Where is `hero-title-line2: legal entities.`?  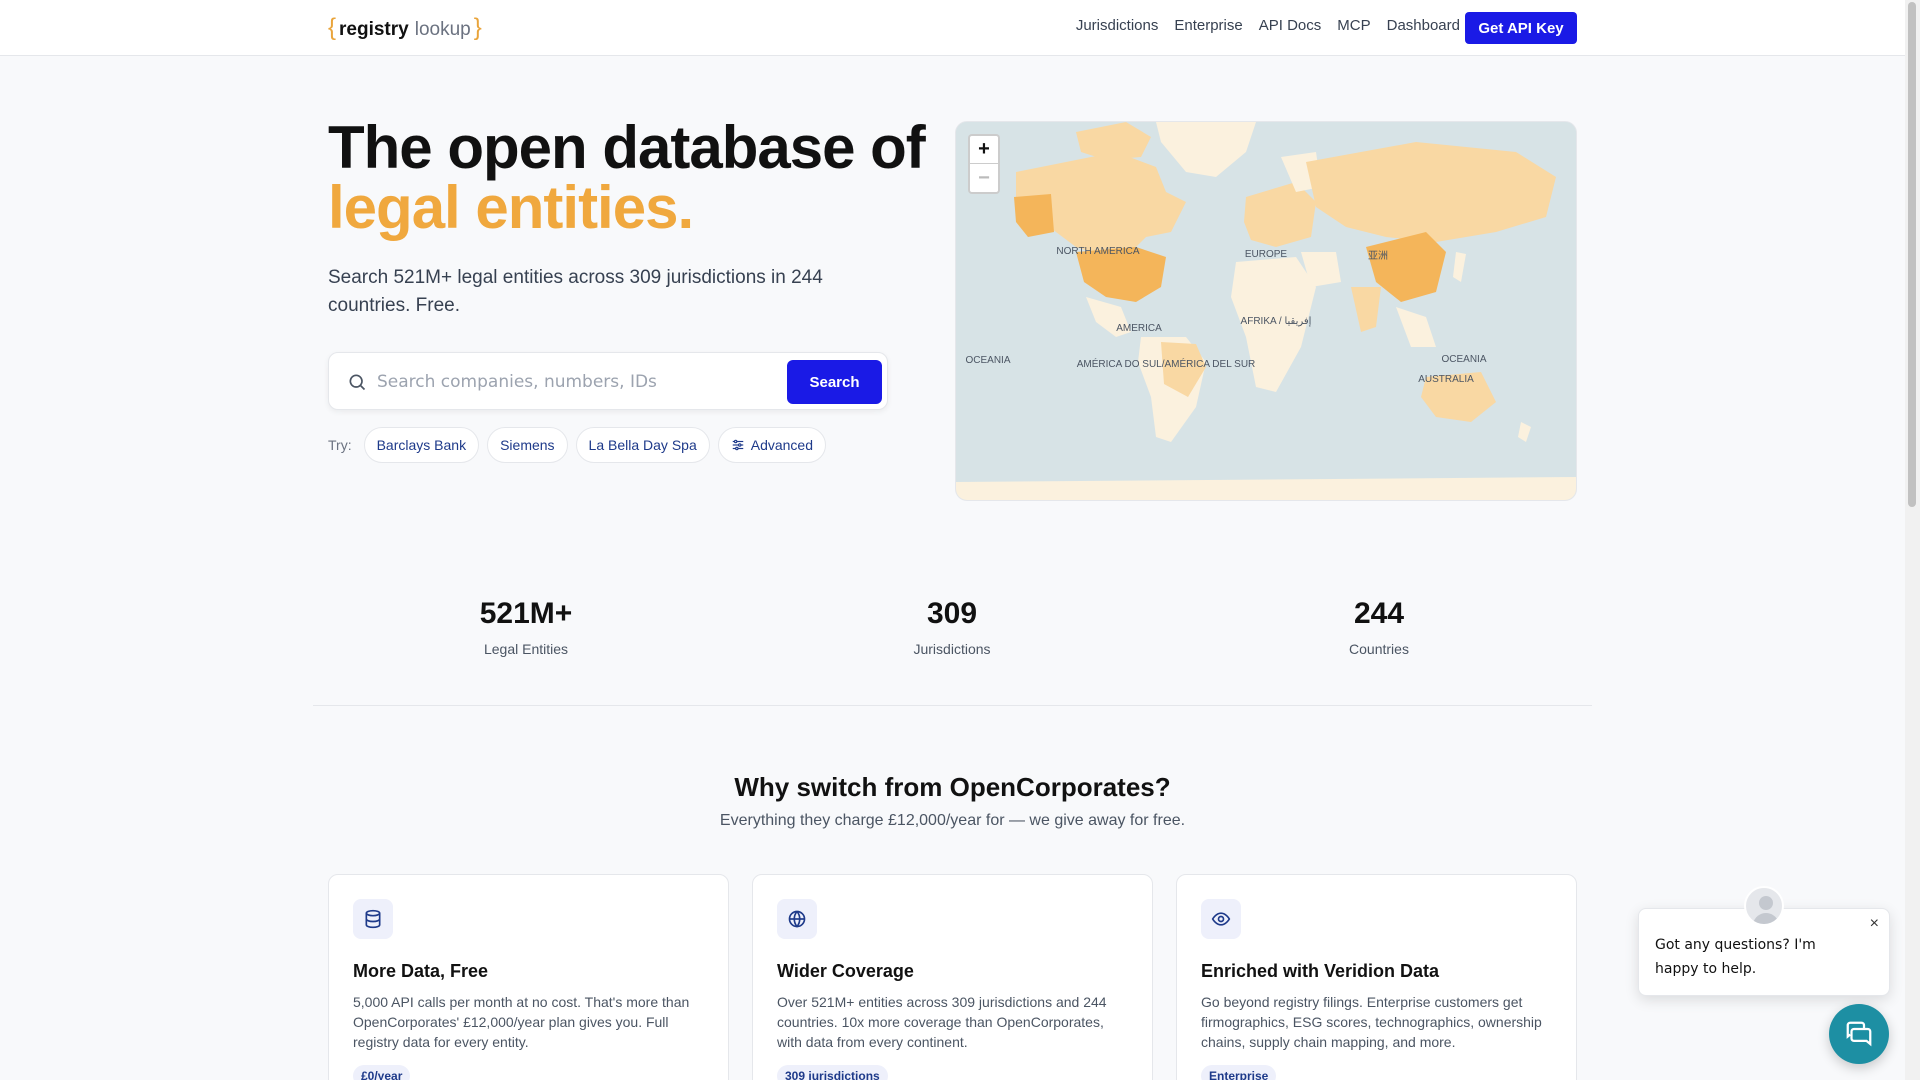 hero-title-line2: legal entities. is located at coordinates (511, 207).